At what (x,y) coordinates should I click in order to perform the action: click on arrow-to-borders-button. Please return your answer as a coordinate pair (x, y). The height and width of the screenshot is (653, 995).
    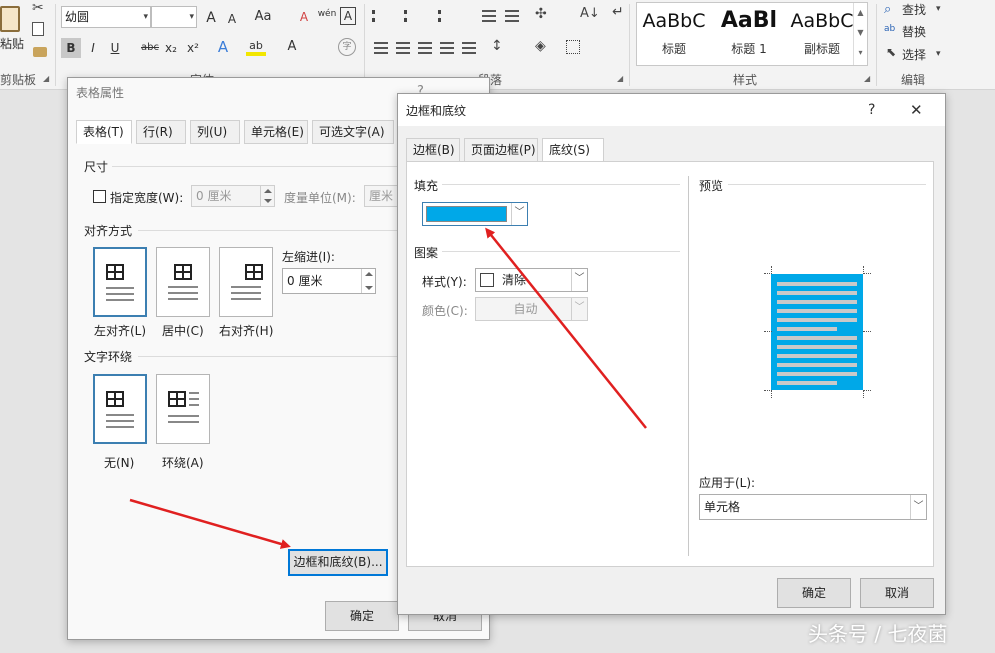
    Looking at the image, I should click on (210, 523).